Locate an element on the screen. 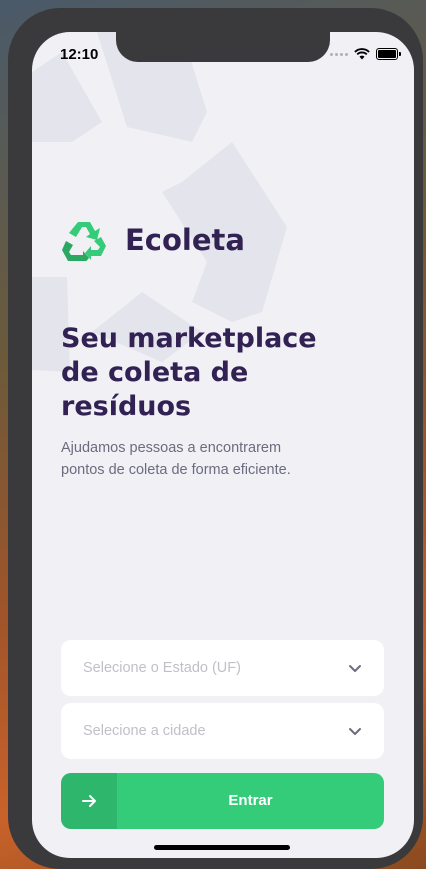 The height and width of the screenshot is (869, 426). status-time: 12:10 is located at coordinates (79, 54).